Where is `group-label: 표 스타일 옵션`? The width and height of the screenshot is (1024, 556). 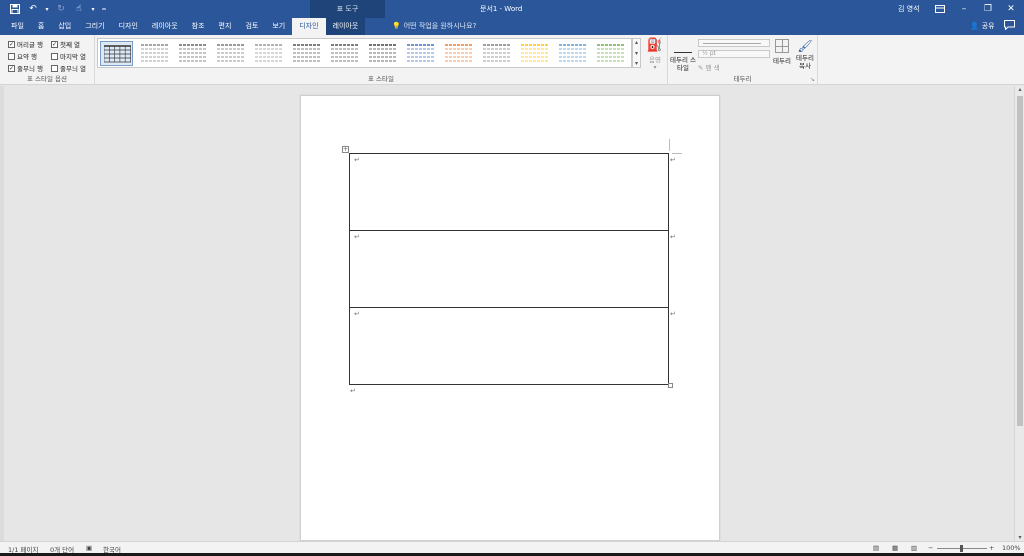 group-label: 표 스타일 옵션 is located at coordinates (46, 79).